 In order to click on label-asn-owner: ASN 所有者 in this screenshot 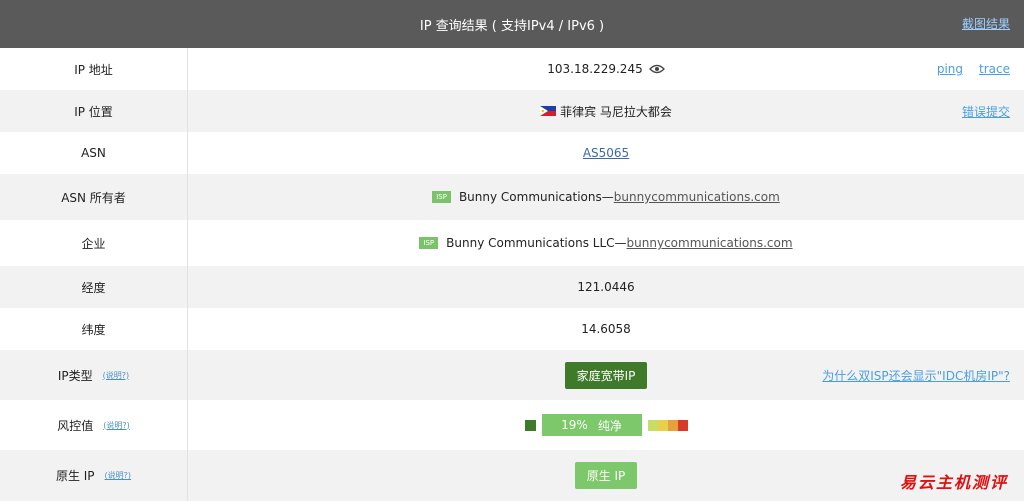, I will do `click(94, 197)`.